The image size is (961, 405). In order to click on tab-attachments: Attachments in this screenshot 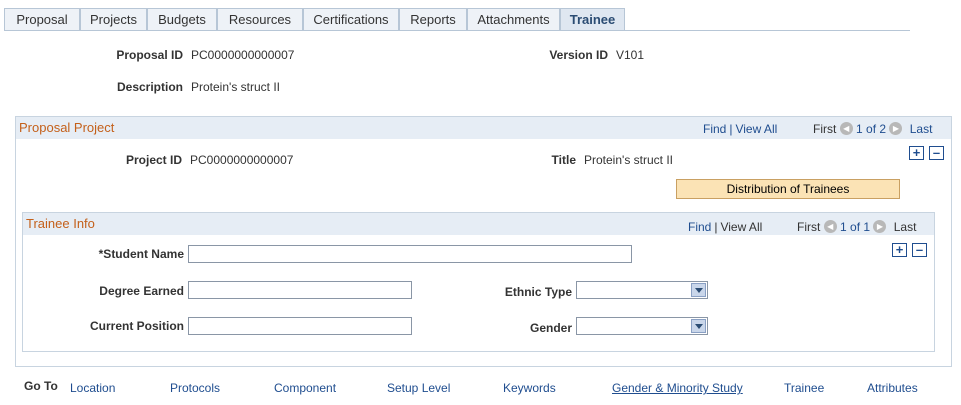, I will do `click(513, 19)`.